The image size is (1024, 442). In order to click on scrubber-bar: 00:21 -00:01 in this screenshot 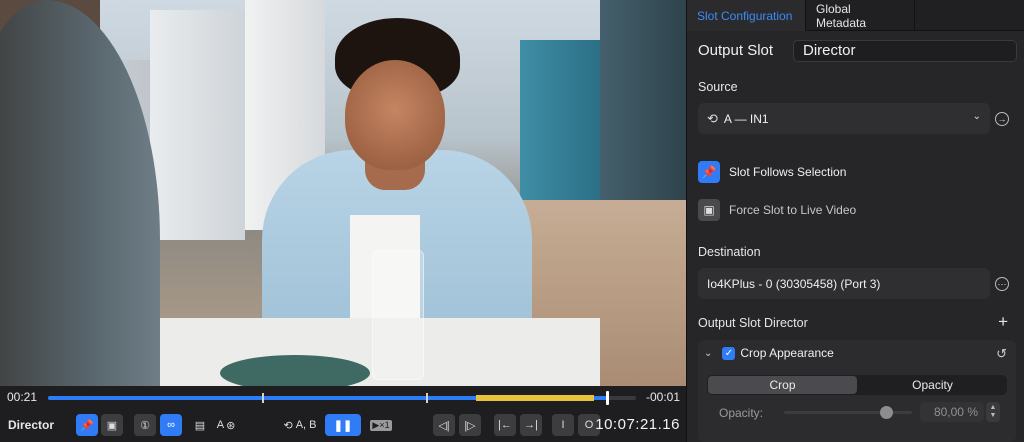, I will do `click(343, 397)`.